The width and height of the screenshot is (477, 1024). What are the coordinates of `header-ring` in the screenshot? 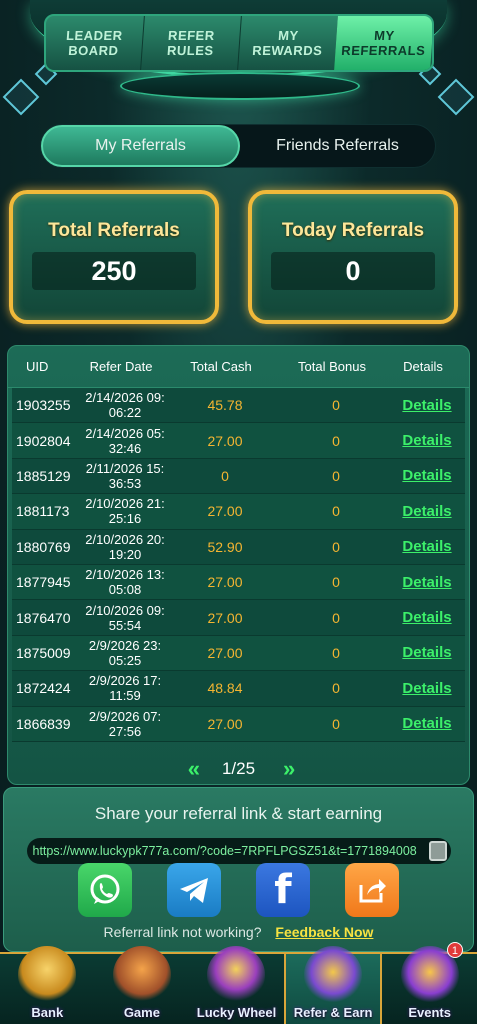 It's located at (240, 86).